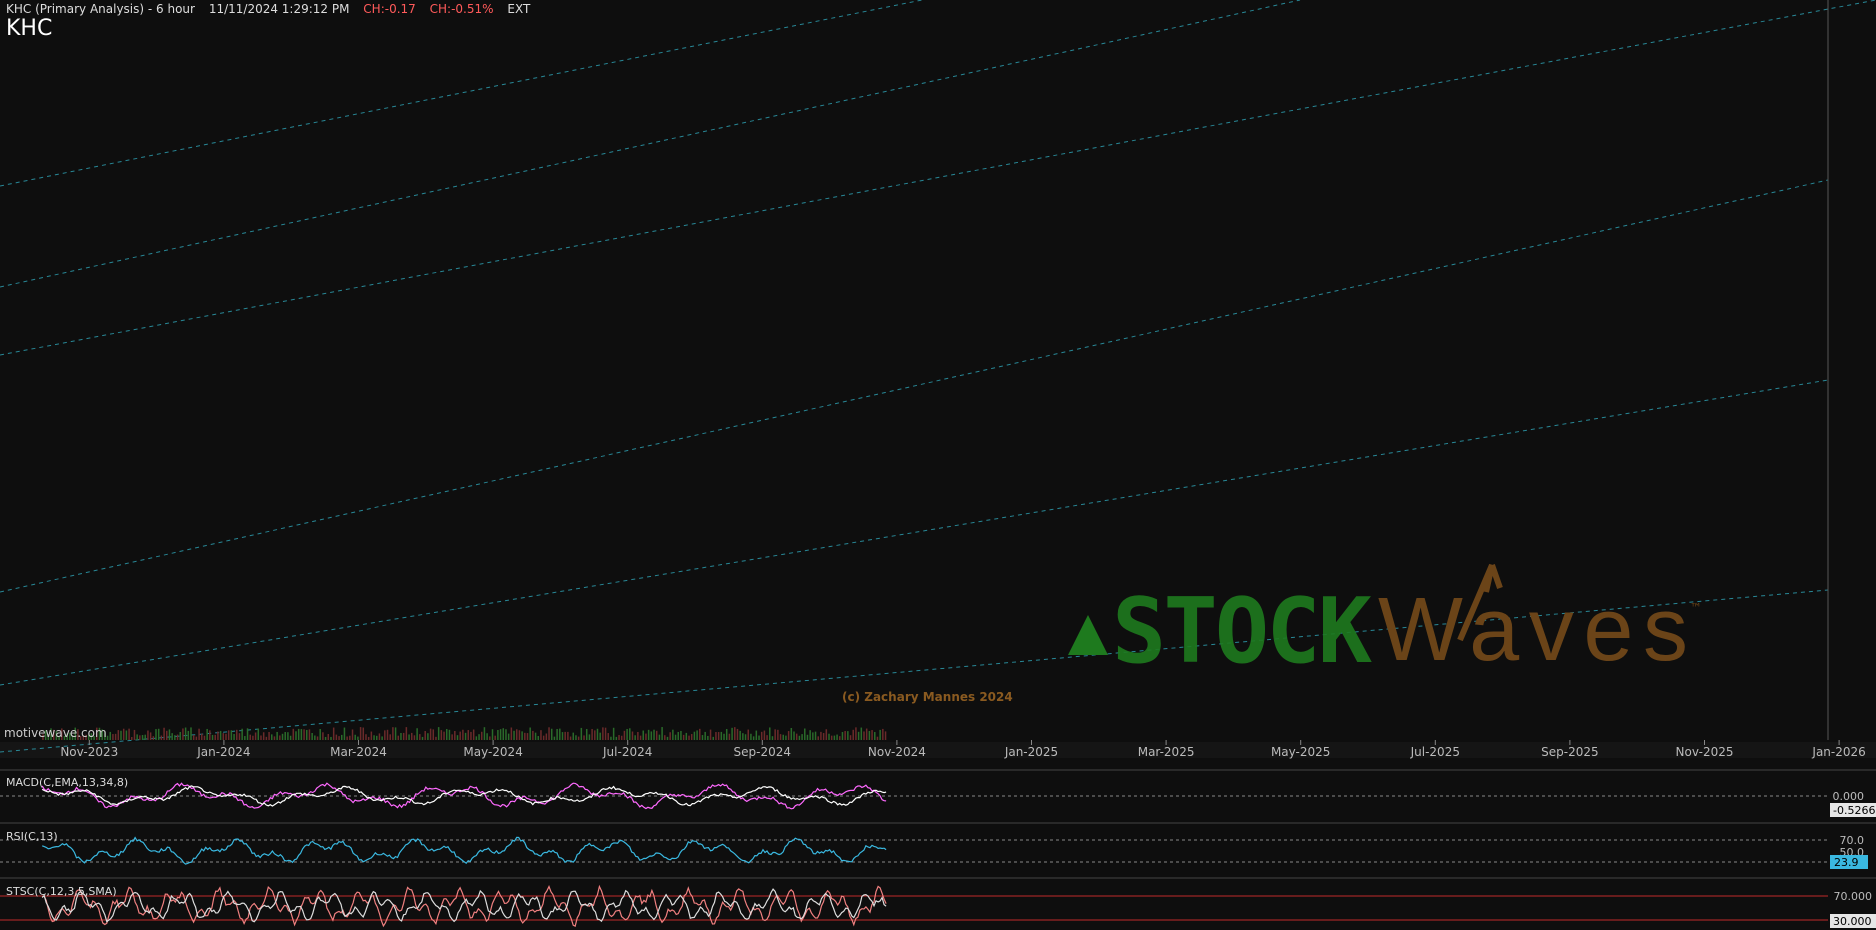  I want to click on copyright-text: (c) Zachary Mannes 2024, so click(927, 697).